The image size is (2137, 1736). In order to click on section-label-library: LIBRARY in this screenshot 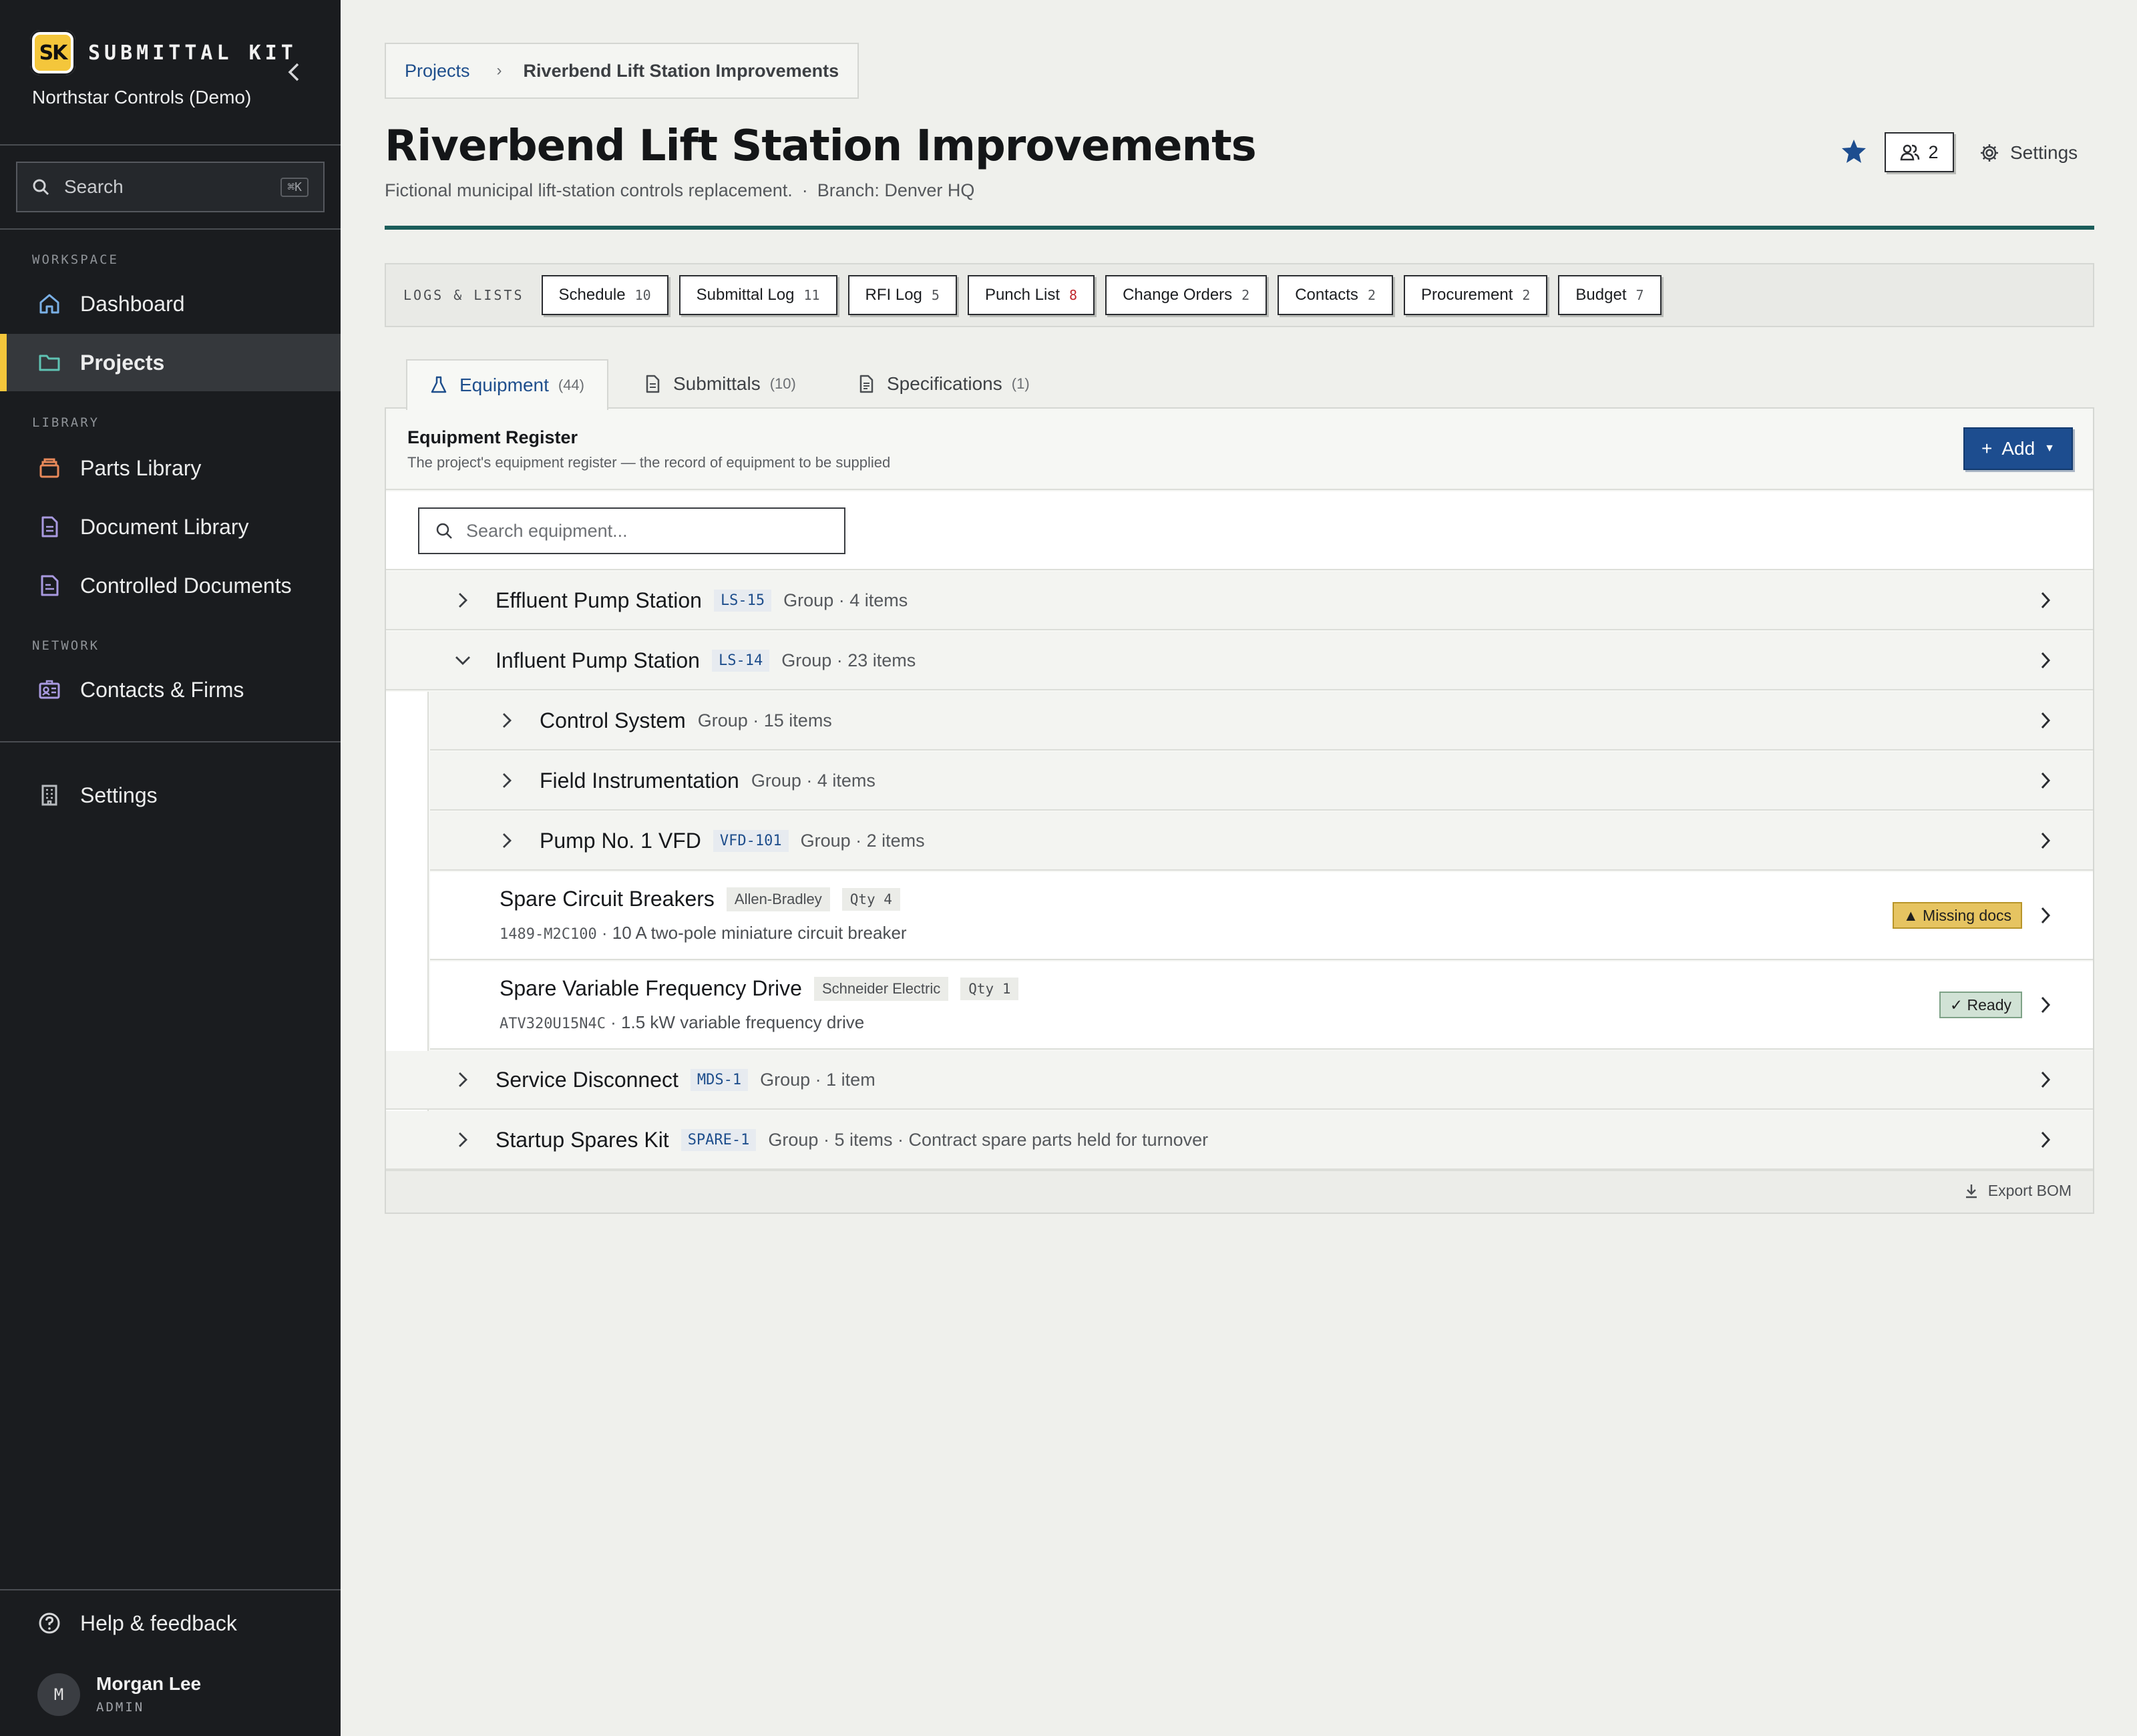, I will do `click(66, 422)`.